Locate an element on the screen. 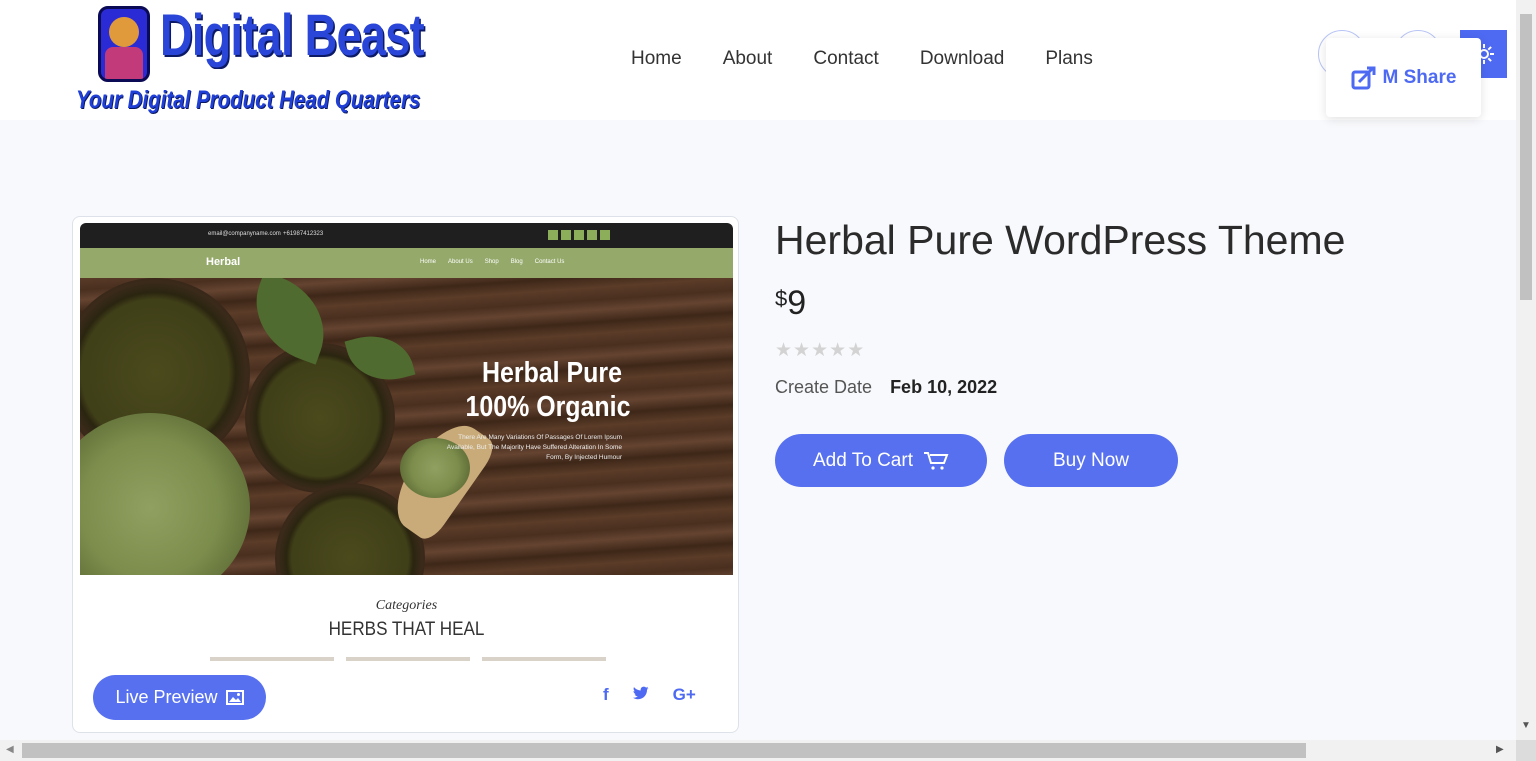  nav-download: Download is located at coordinates (962, 59).